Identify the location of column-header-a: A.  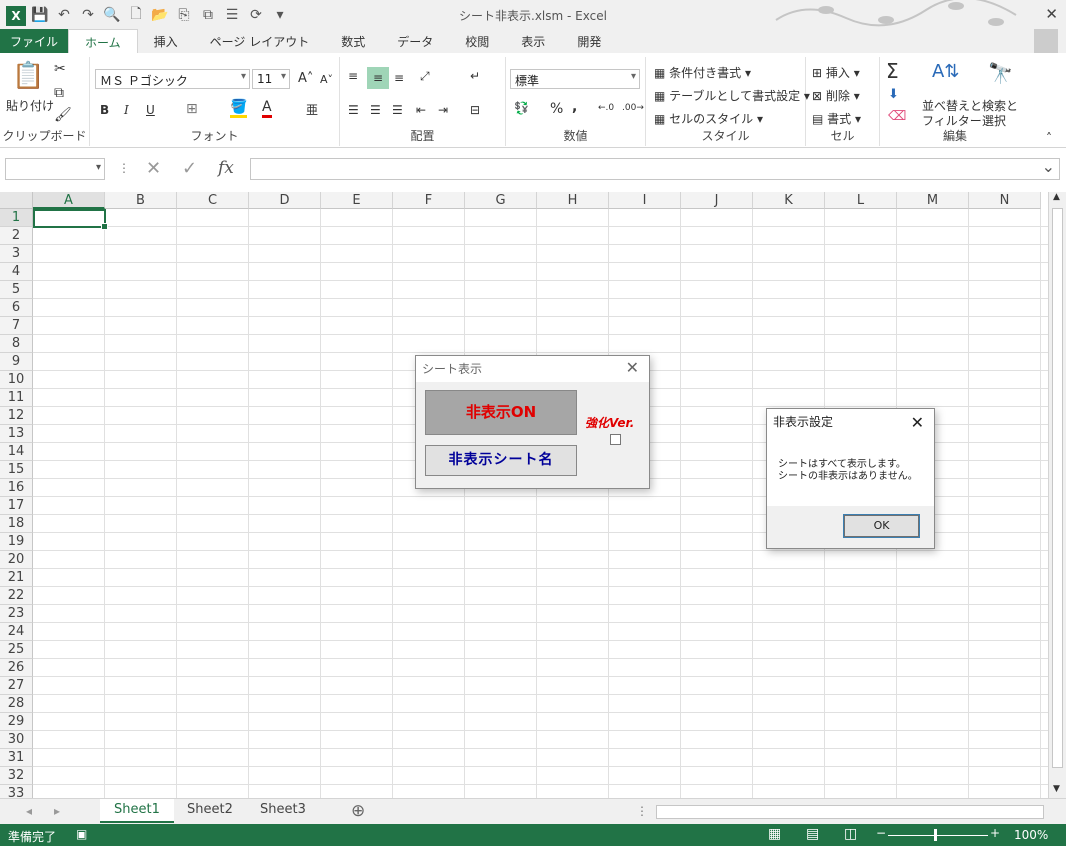
(69, 200).